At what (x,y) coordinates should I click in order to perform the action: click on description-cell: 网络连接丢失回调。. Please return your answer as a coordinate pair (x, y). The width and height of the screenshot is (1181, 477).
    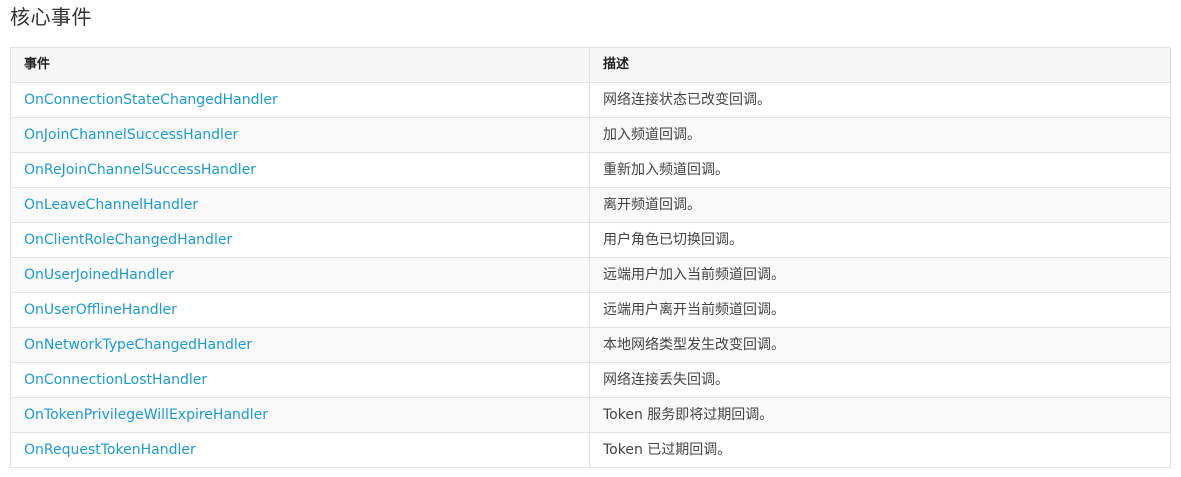
    Looking at the image, I should click on (880, 380).